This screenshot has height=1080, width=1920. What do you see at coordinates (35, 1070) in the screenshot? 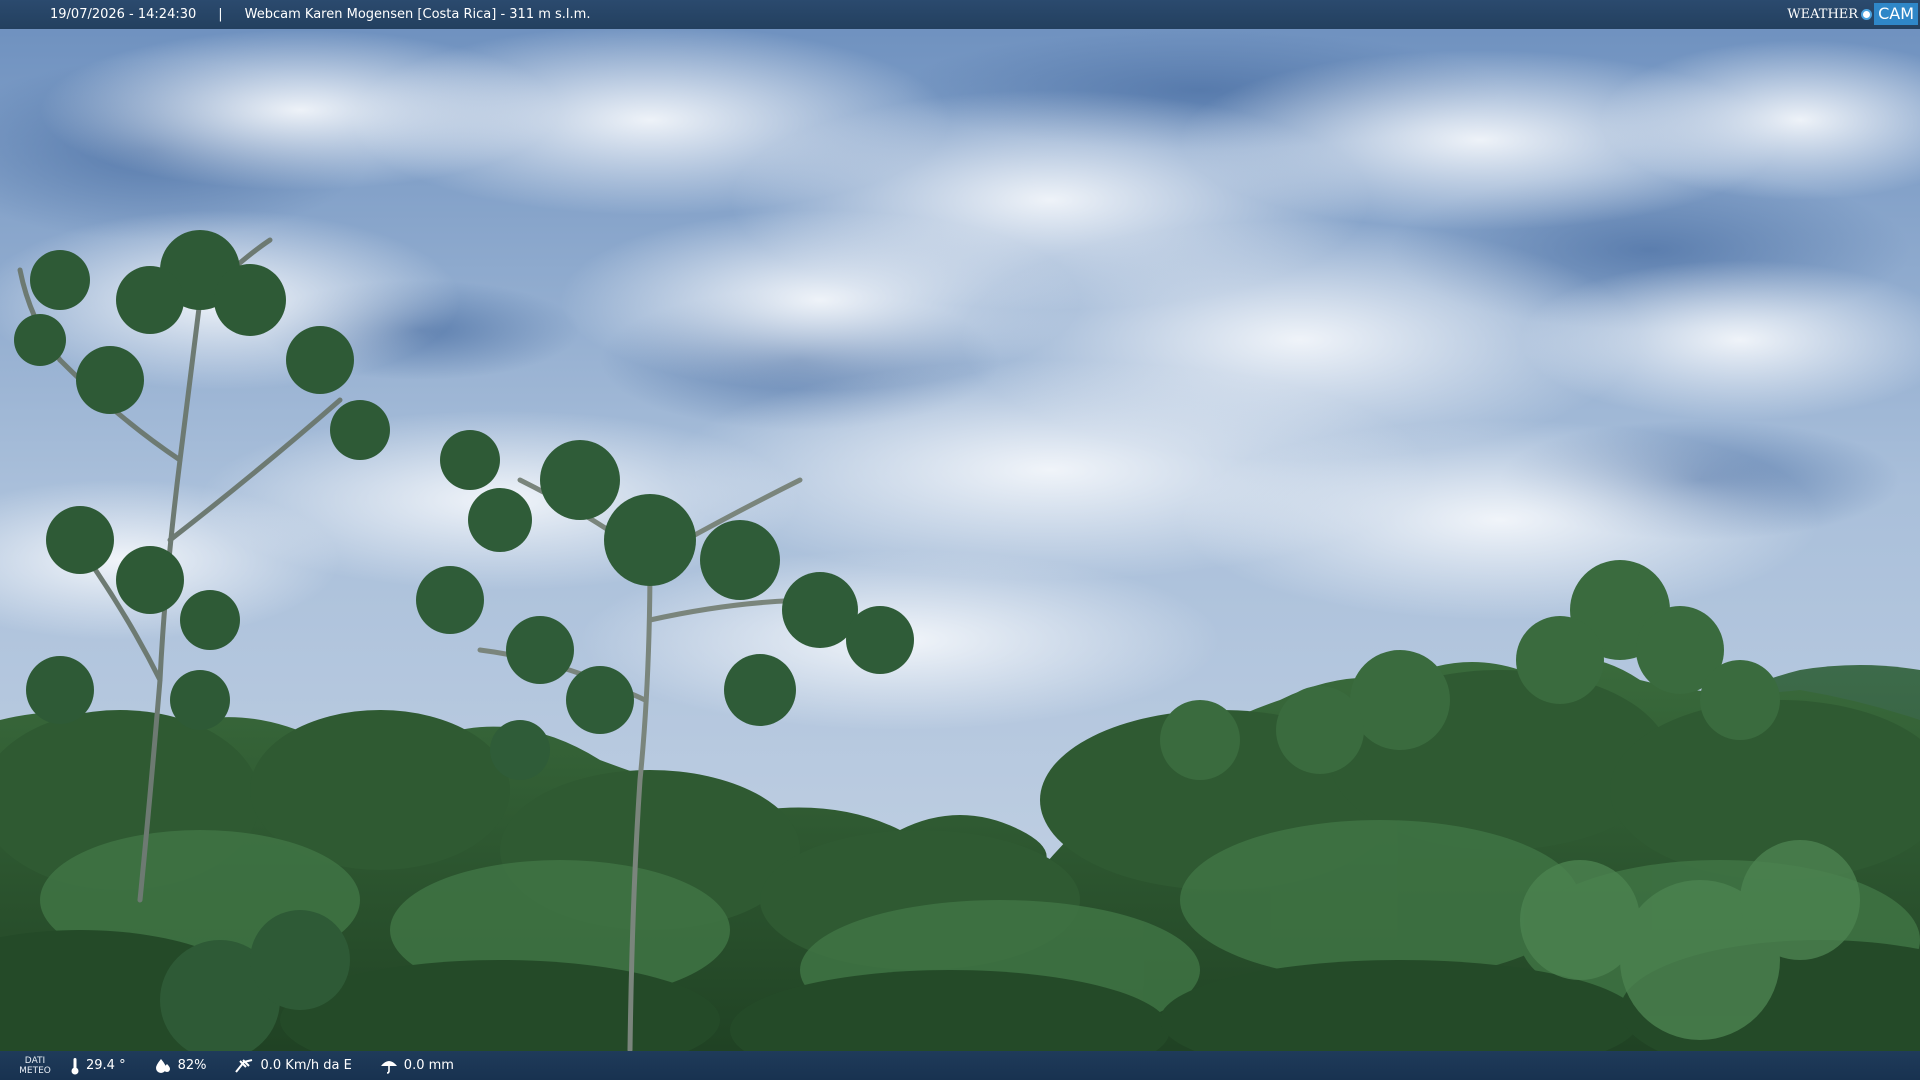
I see `meteo-tag-line2: METEO` at bounding box center [35, 1070].